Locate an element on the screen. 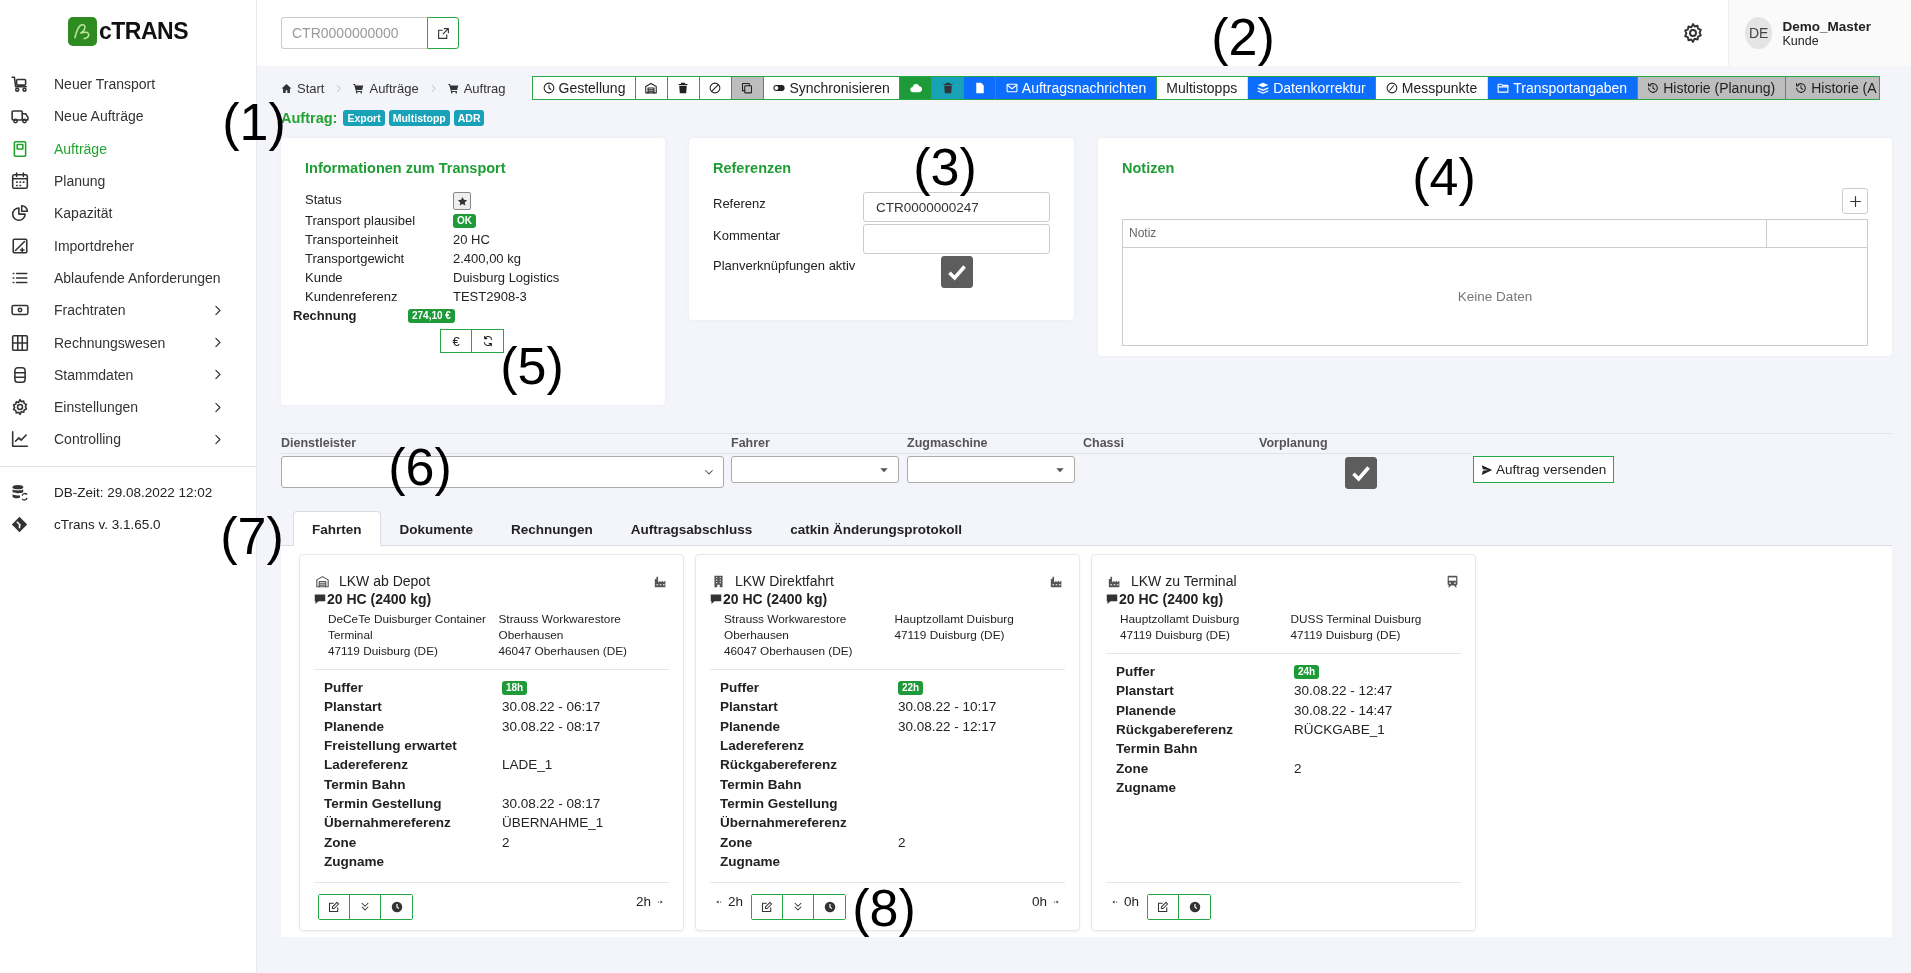 The image size is (1911, 973). address-name: DUSS Terminal Duisburg is located at coordinates (1356, 619).